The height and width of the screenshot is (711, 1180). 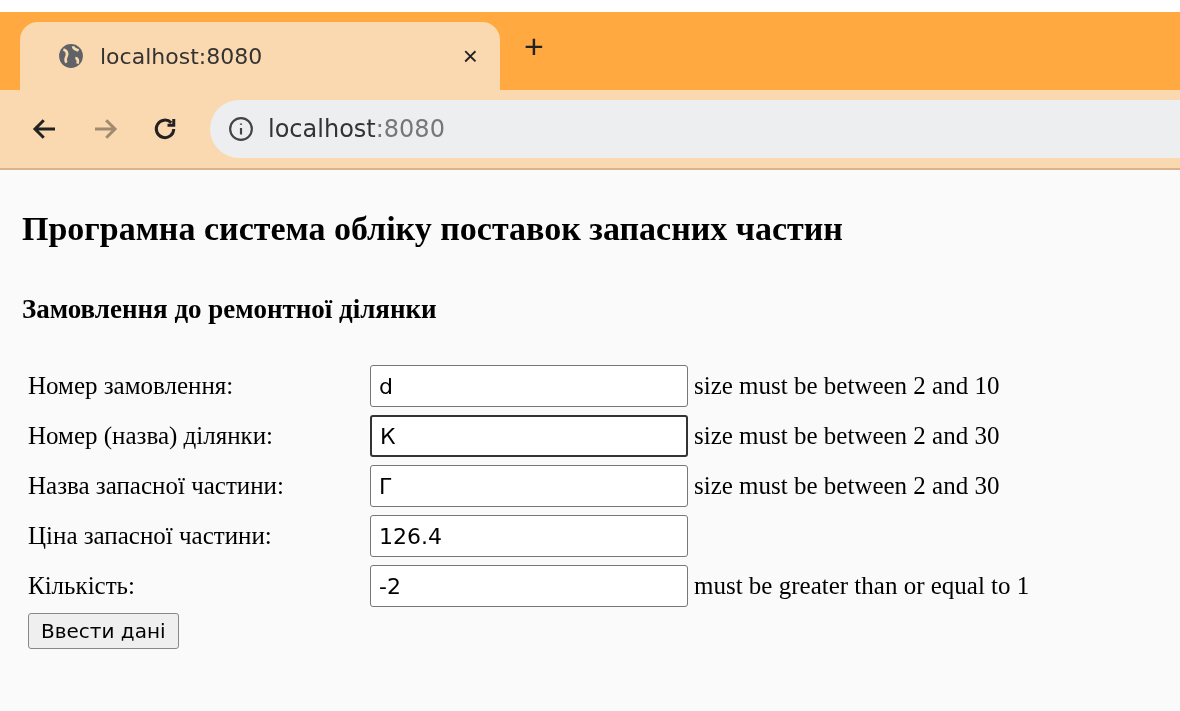 I want to click on submit-button: Ввести дані, so click(x=103, y=631).